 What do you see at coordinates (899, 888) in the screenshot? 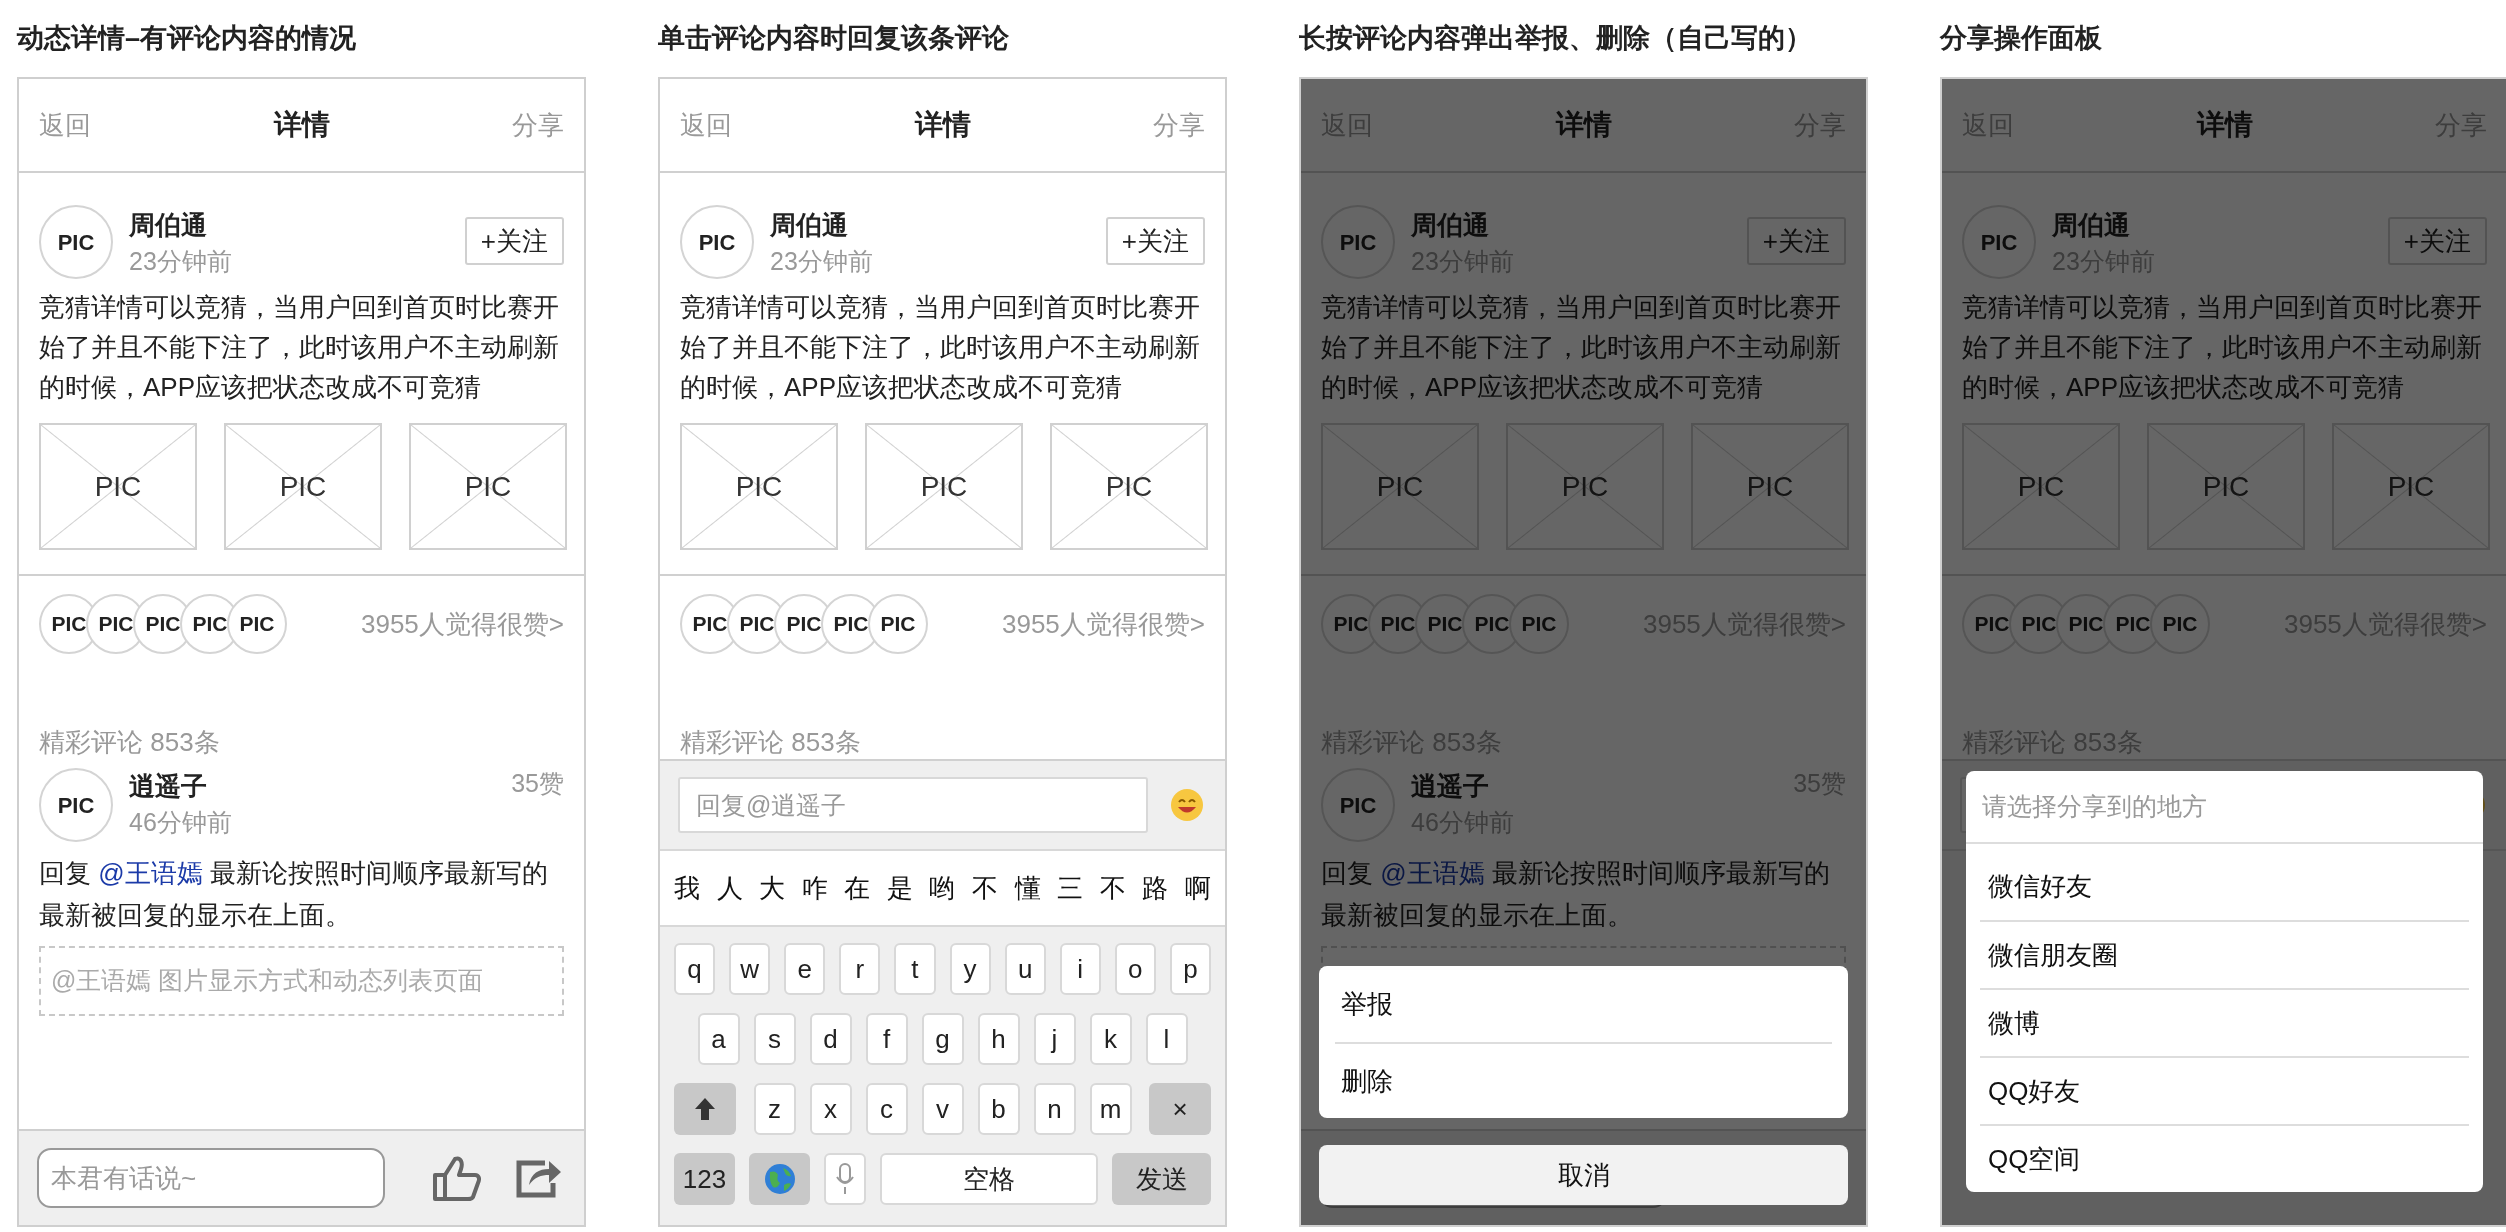
I see `candidate-word: 是` at bounding box center [899, 888].